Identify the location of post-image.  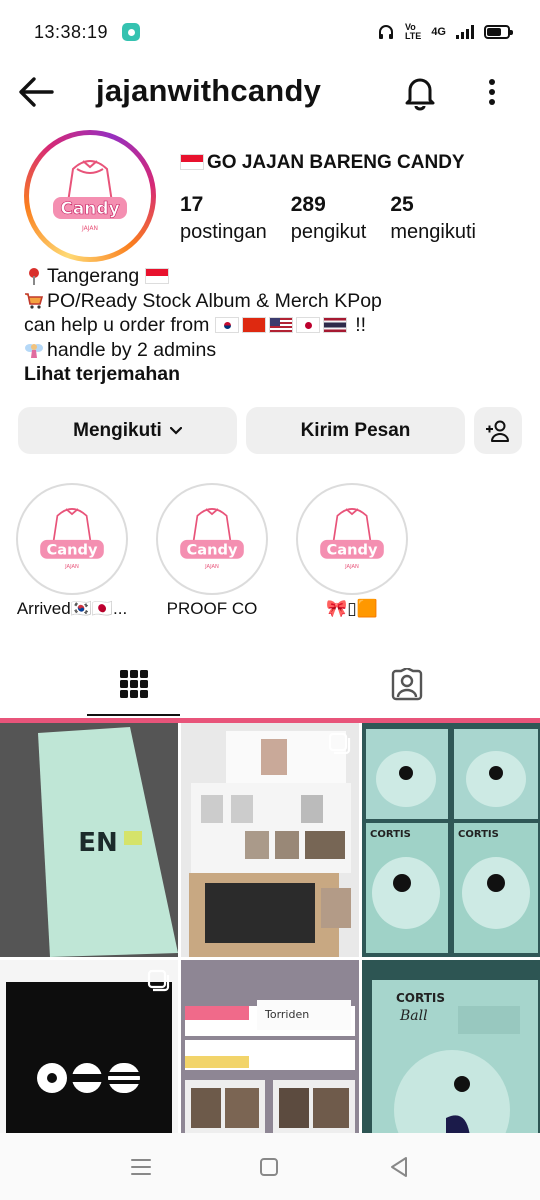
(270, 840).